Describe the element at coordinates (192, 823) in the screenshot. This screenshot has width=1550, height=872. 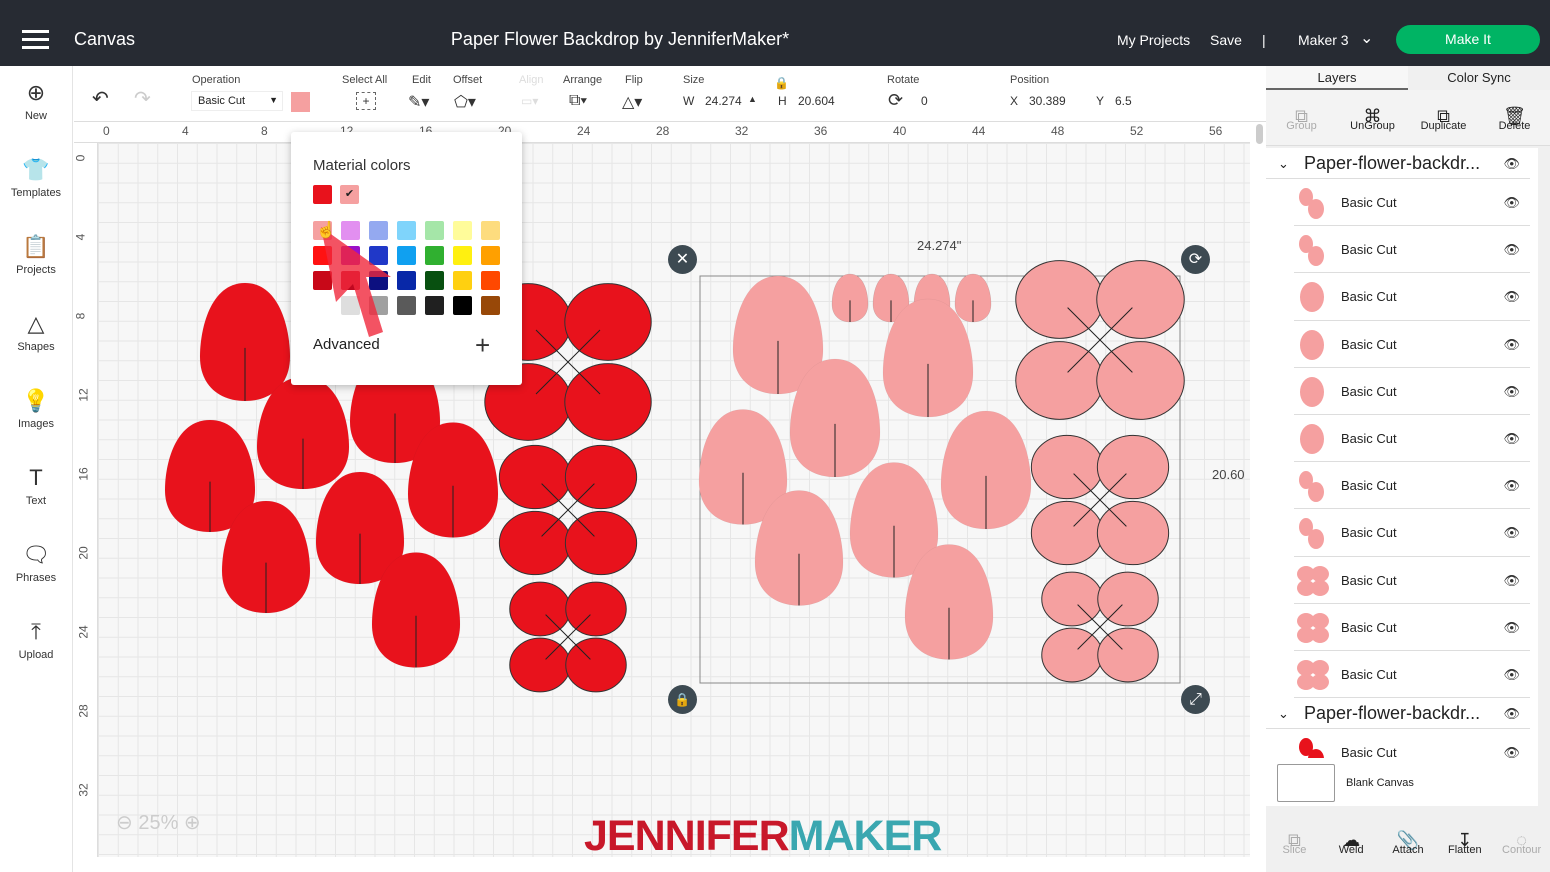
I see `zoom-in-icon: ⊕` at that location.